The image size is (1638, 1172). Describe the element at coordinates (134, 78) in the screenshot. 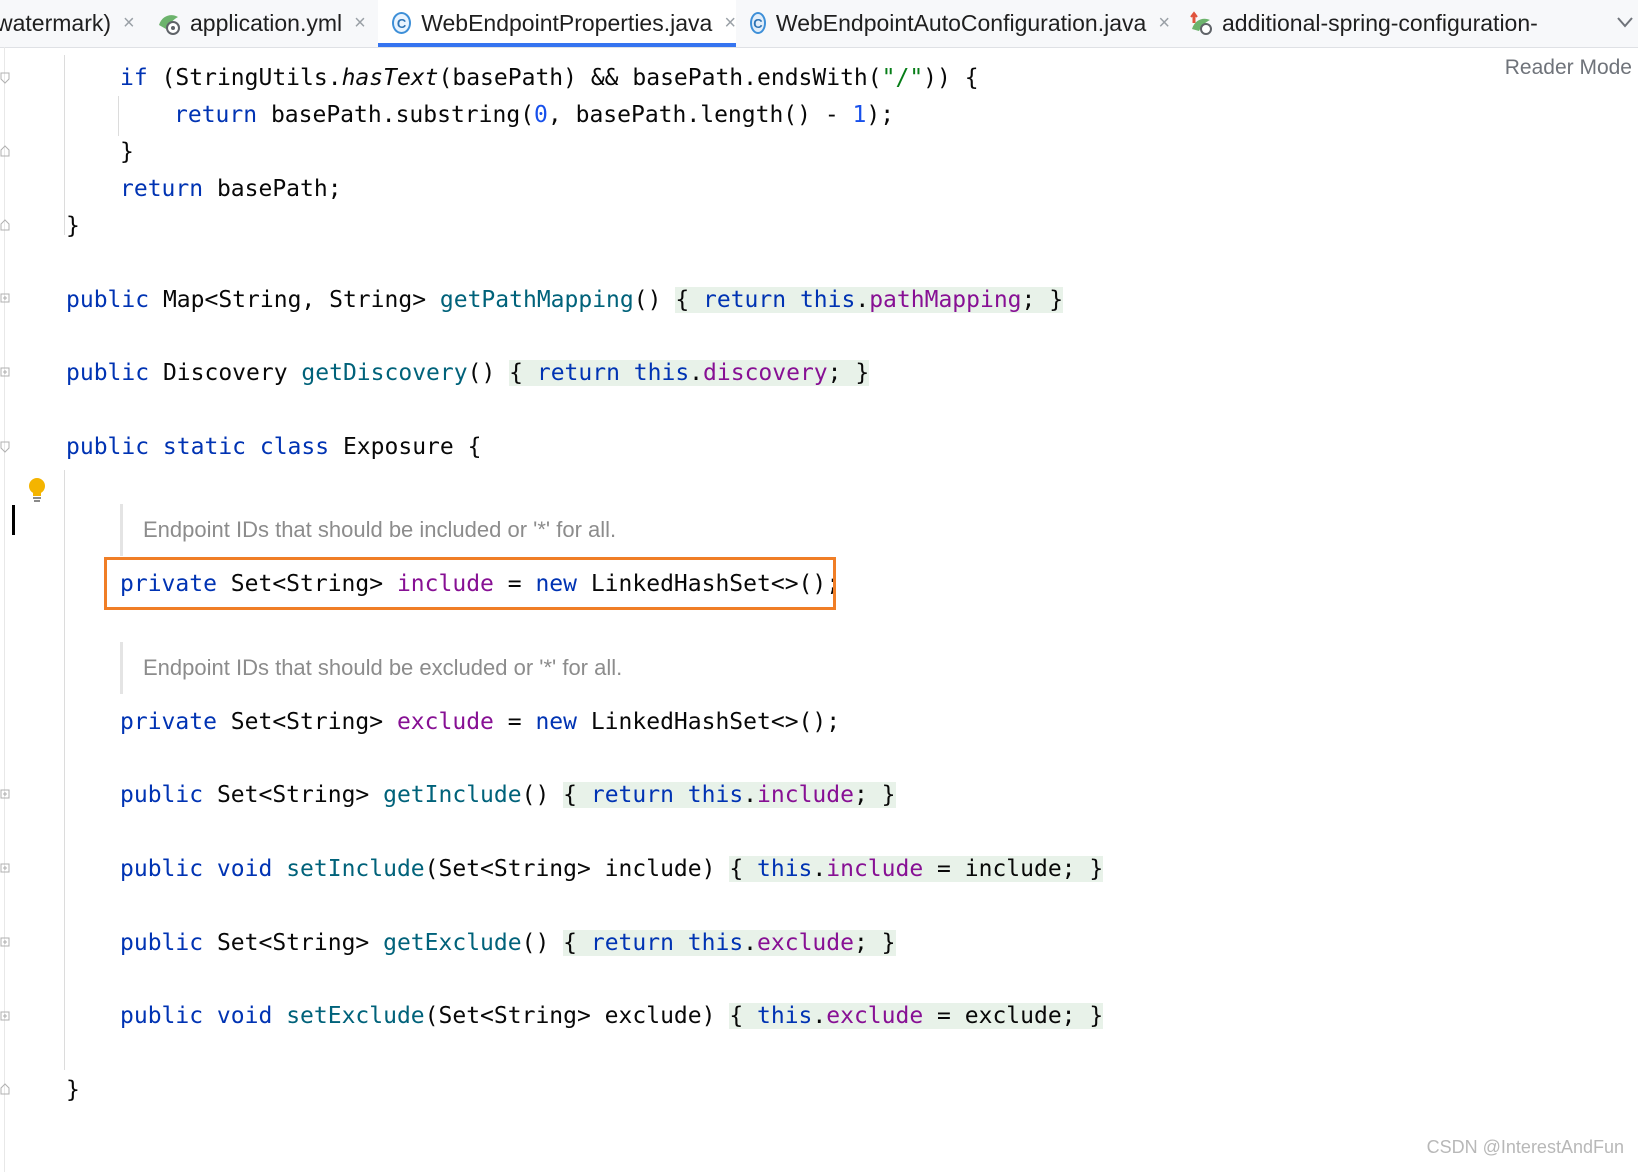

I see `code-token: if` at that location.